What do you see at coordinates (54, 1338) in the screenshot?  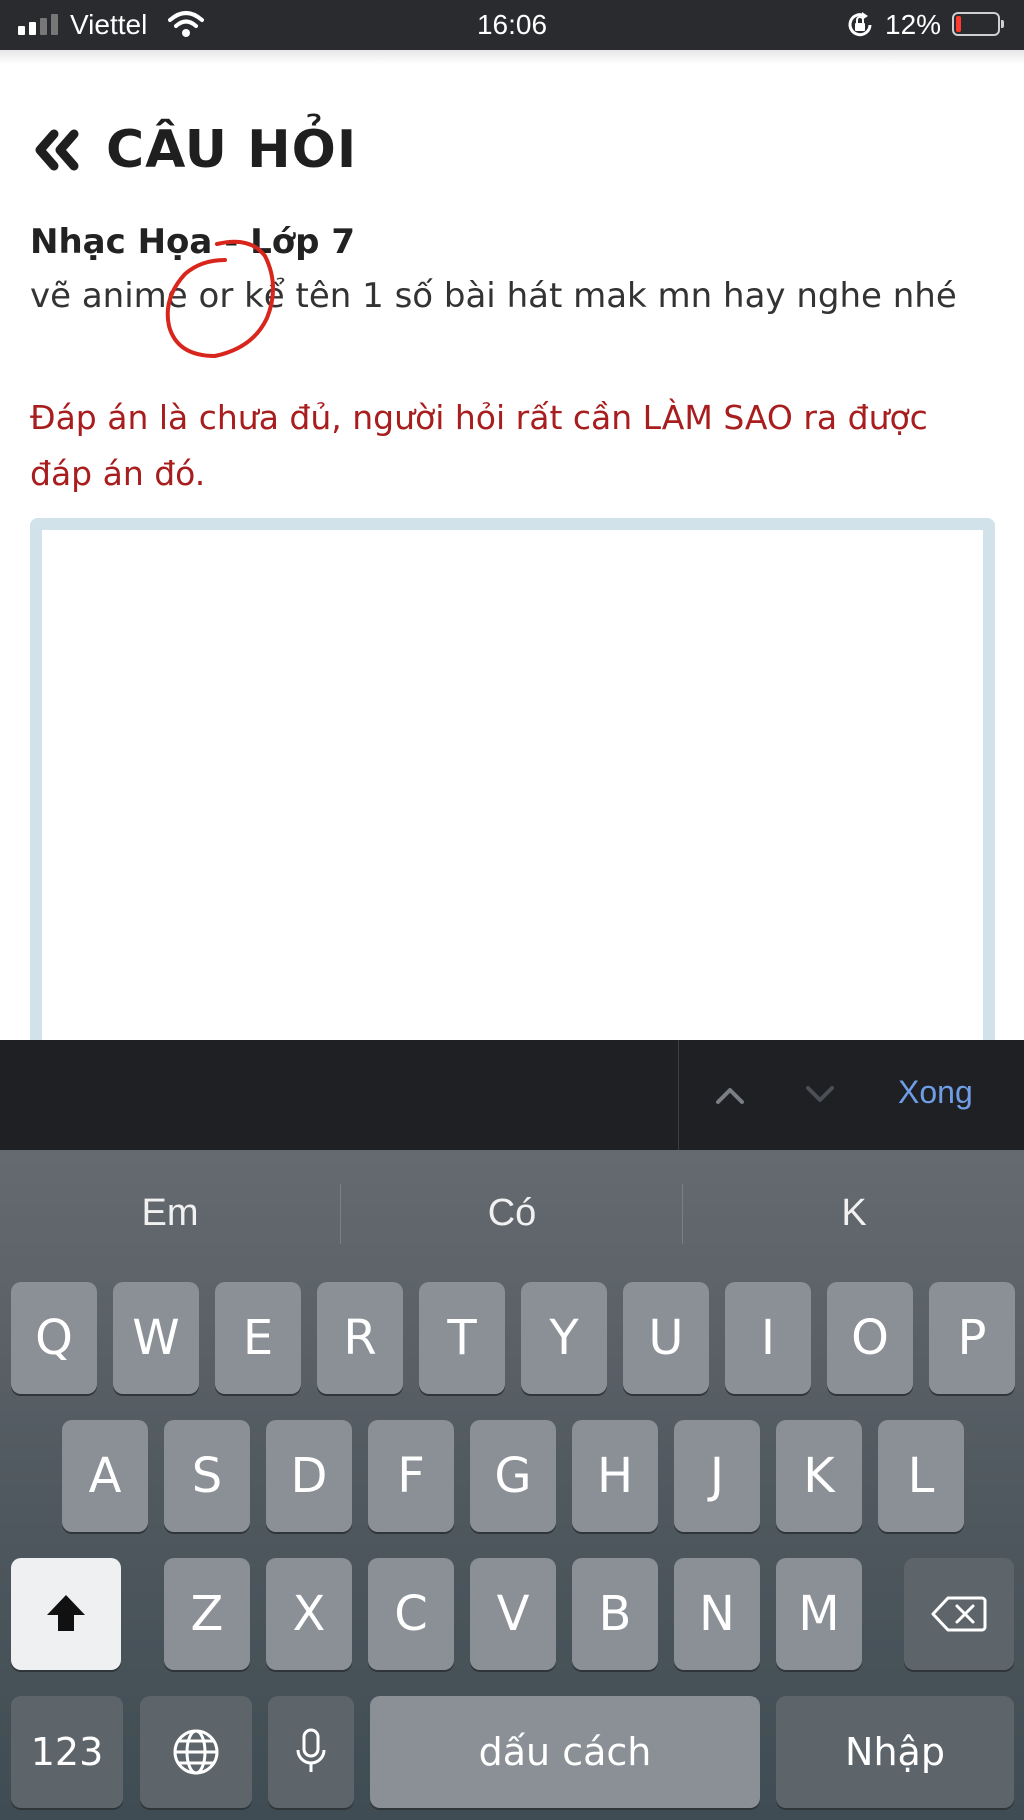 I see `key-q: Q` at bounding box center [54, 1338].